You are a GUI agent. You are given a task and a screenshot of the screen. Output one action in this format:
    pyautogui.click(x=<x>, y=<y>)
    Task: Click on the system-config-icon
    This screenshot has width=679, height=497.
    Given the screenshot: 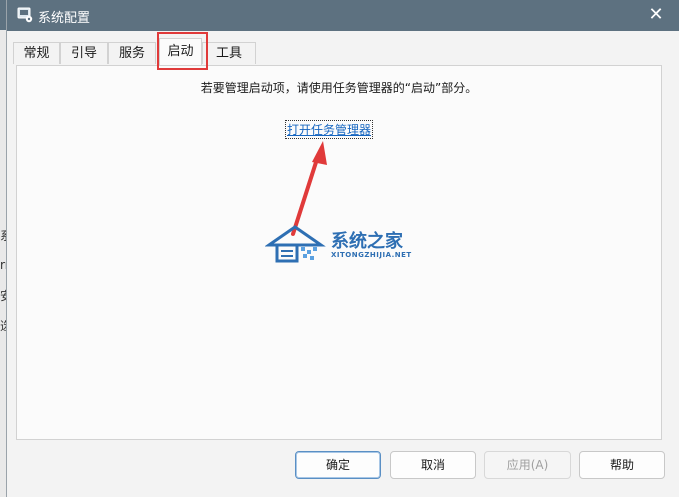 What is the action you would take?
    pyautogui.click(x=25, y=15)
    